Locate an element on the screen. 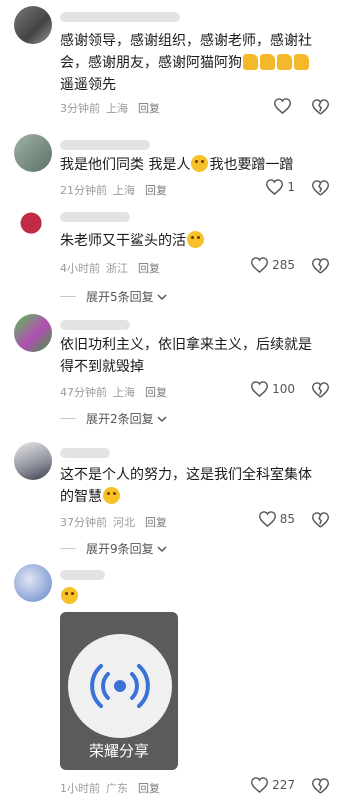  comment-image-card: 荣耀分享 is located at coordinates (119, 691).